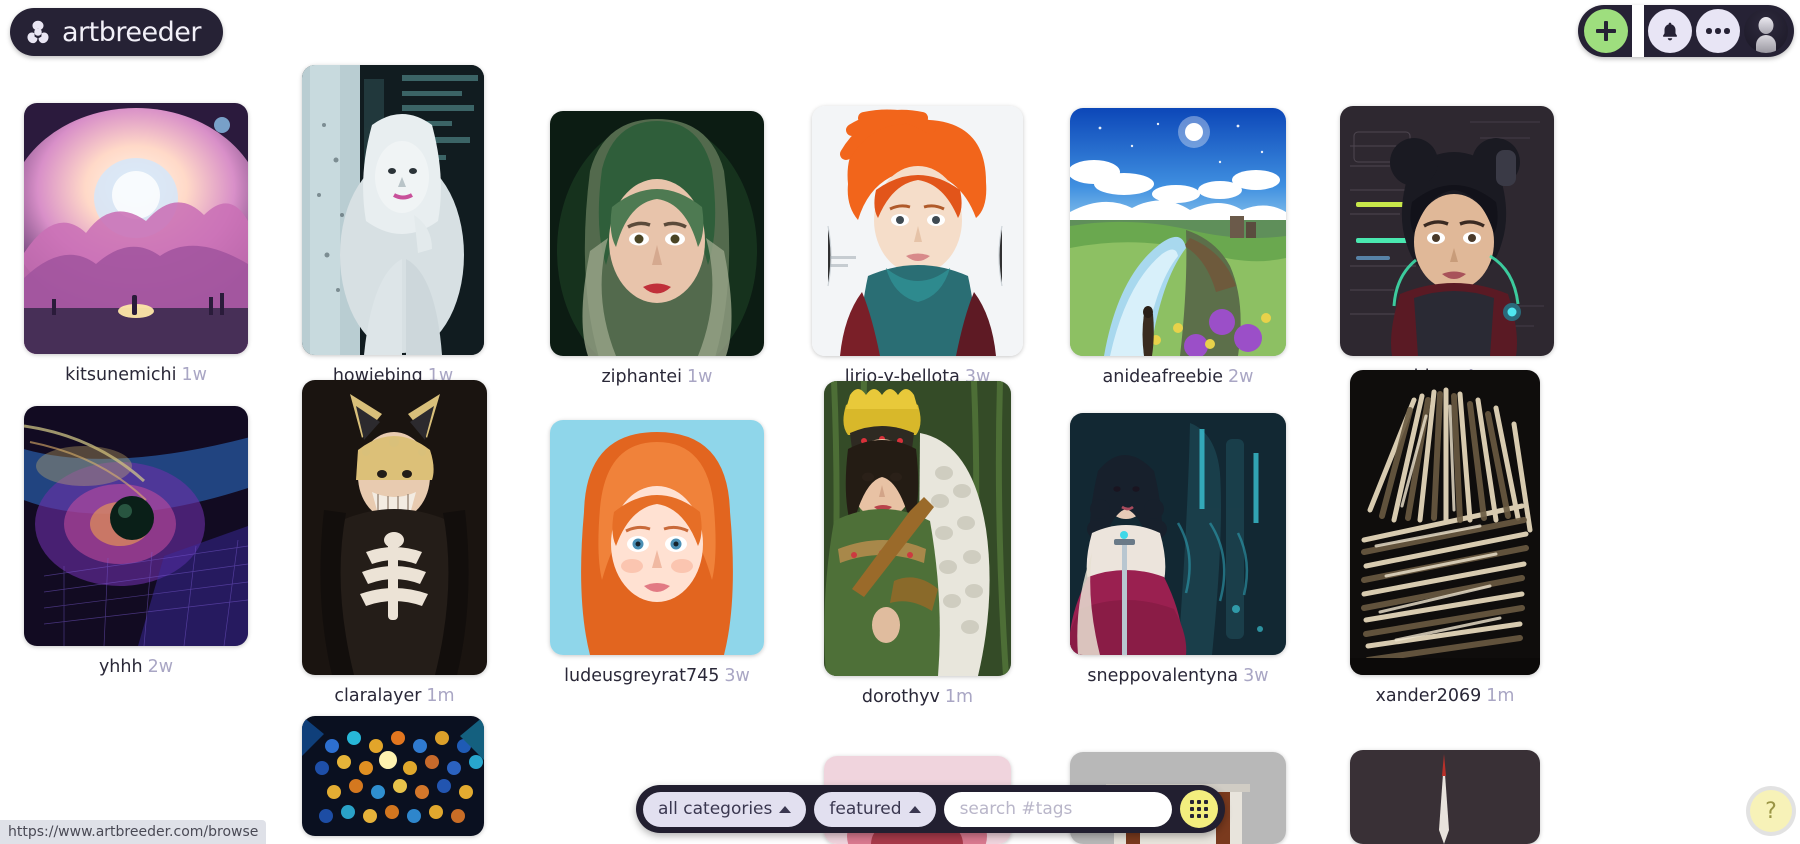  I want to click on artwork-caption: xander2069 1m, so click(1445, 696).